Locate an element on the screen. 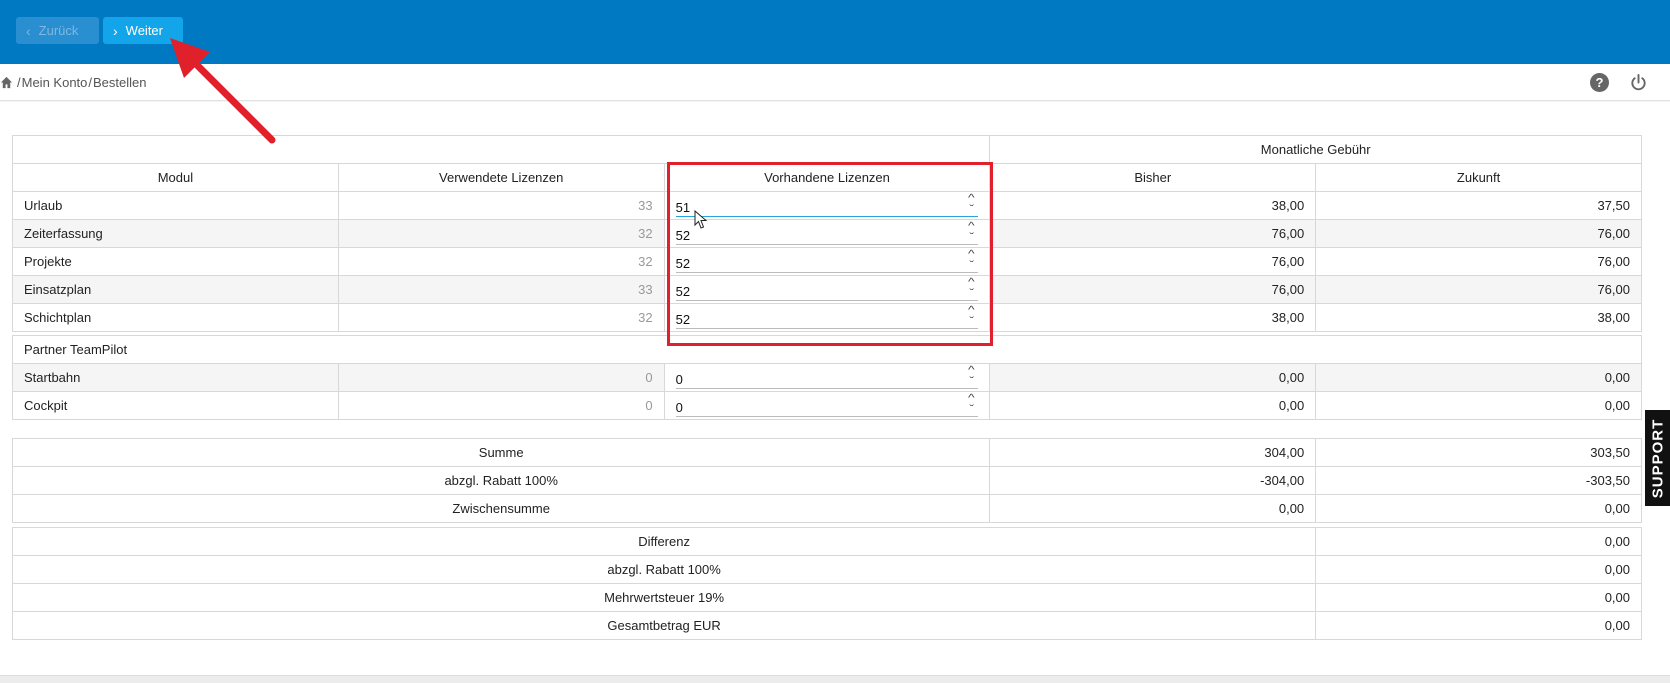 Image resolution: width=1670 pixels, height=683 pixels. monthly-fee-header: Monatliche Gebühr is located at coordinates (1315, 149).